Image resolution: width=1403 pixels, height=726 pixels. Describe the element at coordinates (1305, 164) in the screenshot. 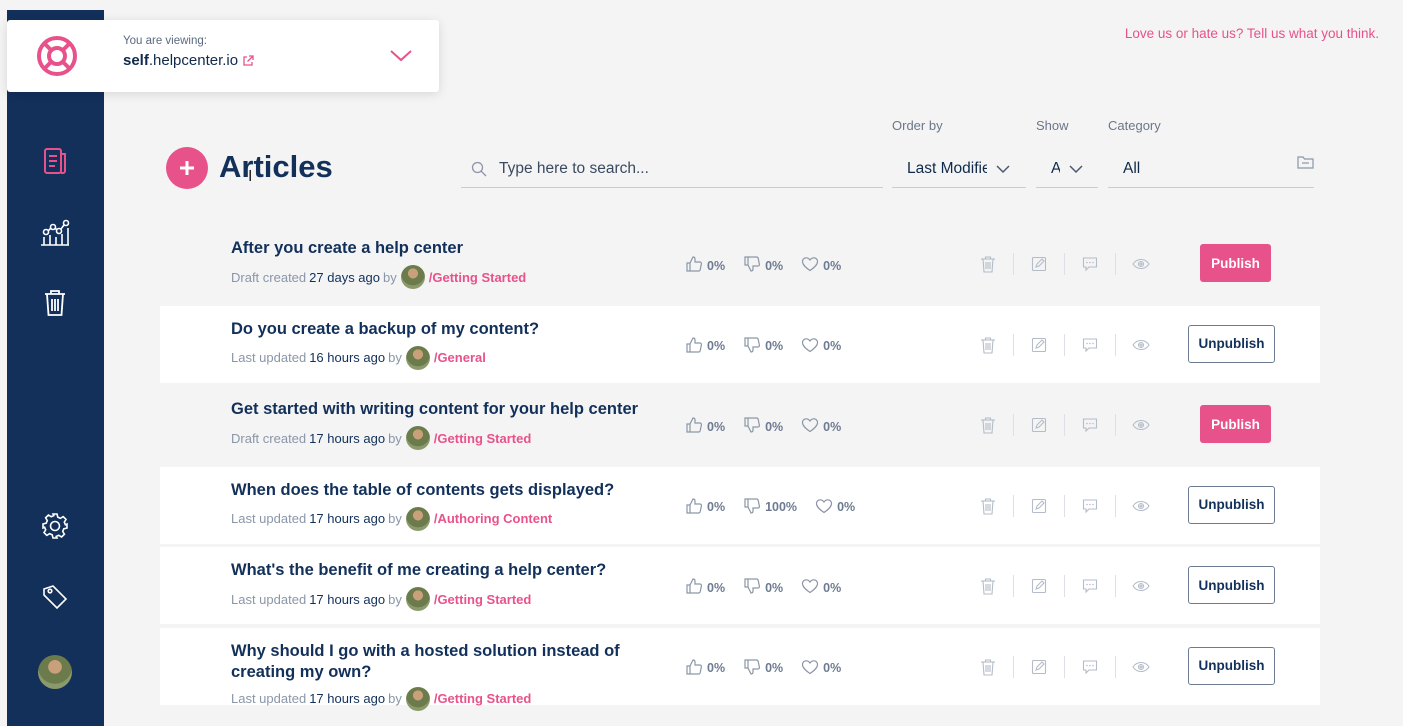

I see `folder-icon` at that location.